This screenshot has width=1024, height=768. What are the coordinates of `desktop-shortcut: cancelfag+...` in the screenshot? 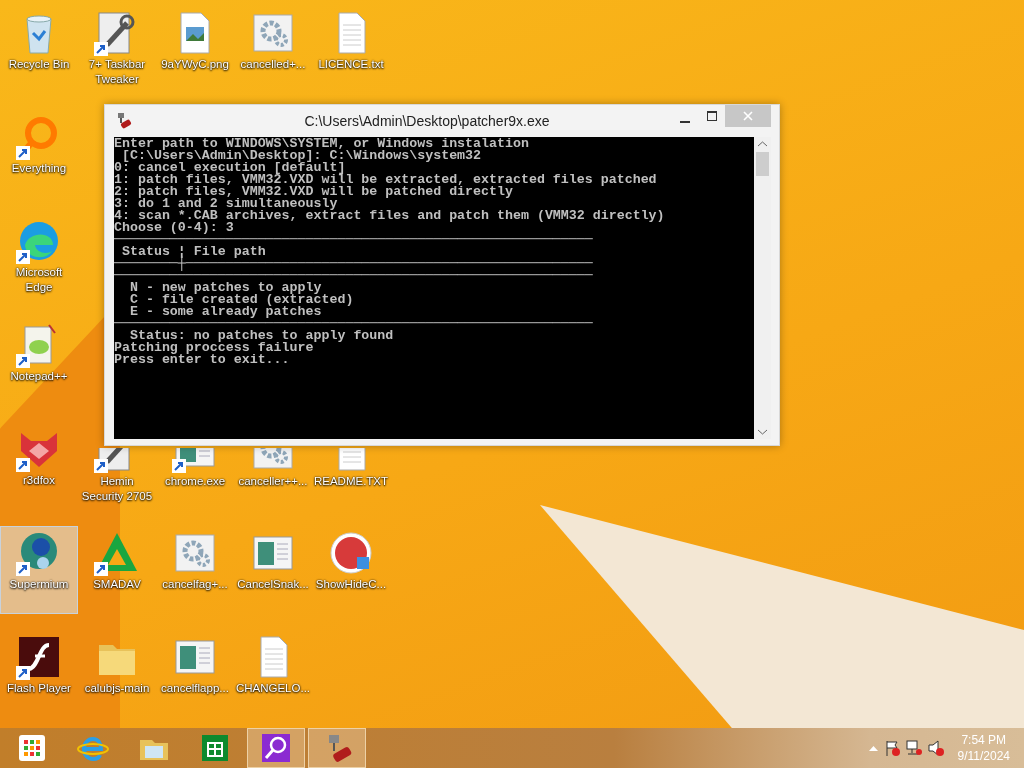 It's located at (195, 570).